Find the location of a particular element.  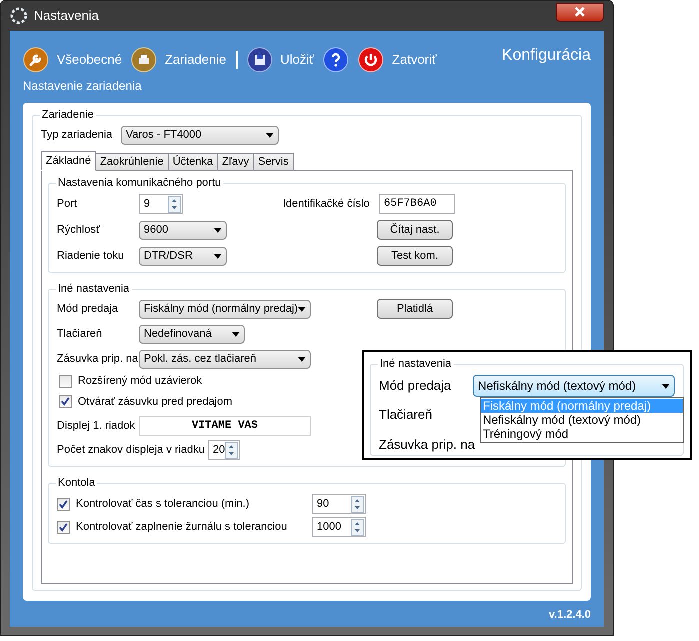

checkbox-label: Kontrolovať čas s toleranciou (min.) is located at coordinates (163, 504).